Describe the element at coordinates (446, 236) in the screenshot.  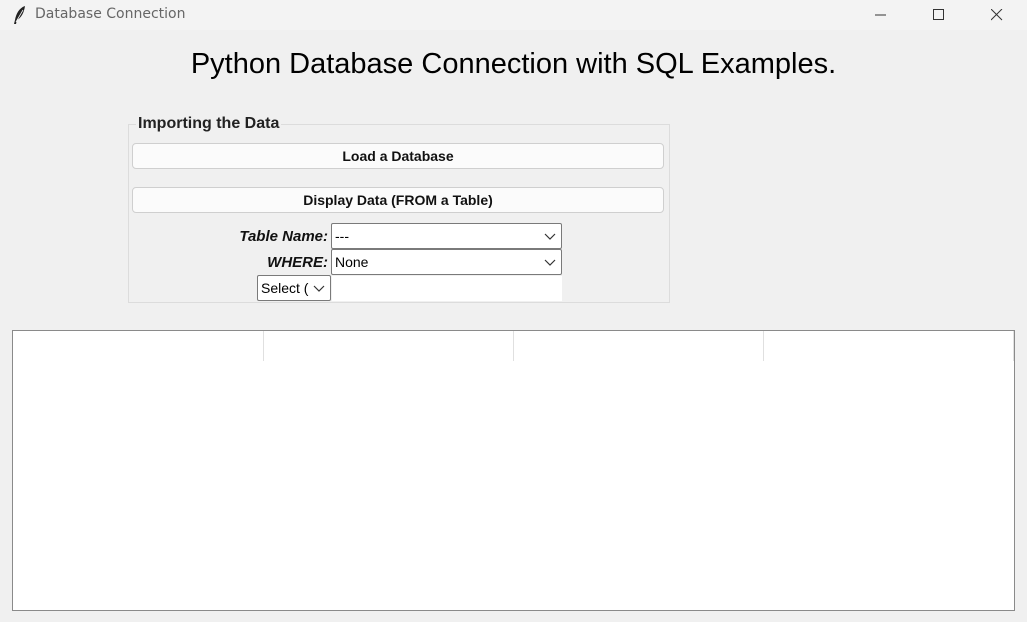
I see `table-name-combobox: ---` at that location.